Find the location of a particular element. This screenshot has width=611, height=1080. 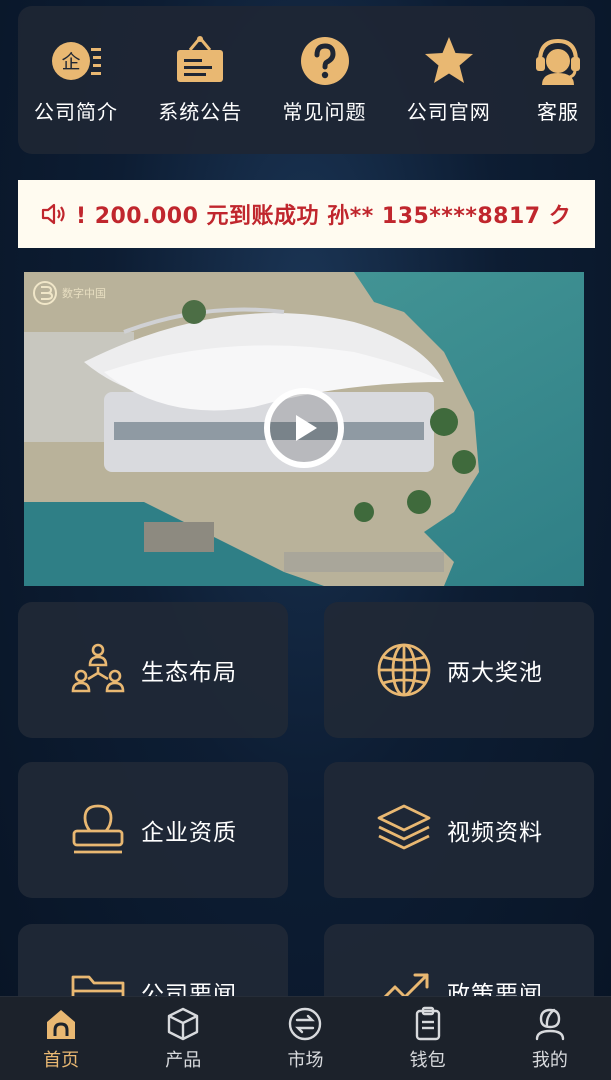

logo-icon is located at coordinates (45, 293).